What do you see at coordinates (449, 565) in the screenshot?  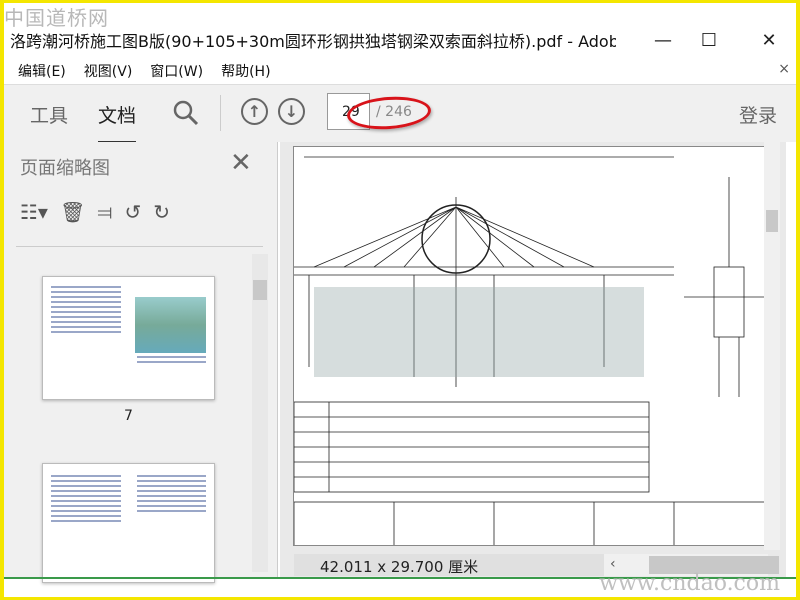 I see `page-size-label: 42.011 x 29.700 厘米` at bounding box center [449, 565].